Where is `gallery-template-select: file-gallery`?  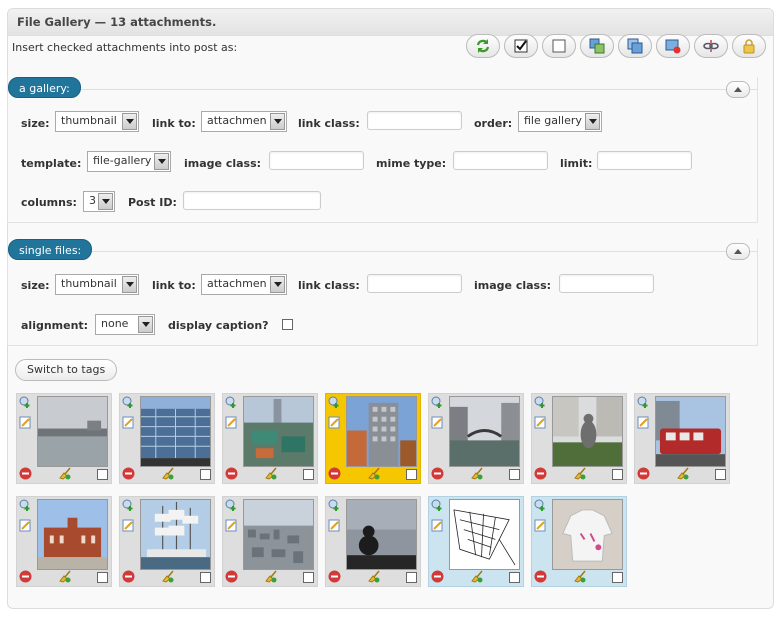 gallery-template-select: file-gallery is located at coordinates (129, 161).